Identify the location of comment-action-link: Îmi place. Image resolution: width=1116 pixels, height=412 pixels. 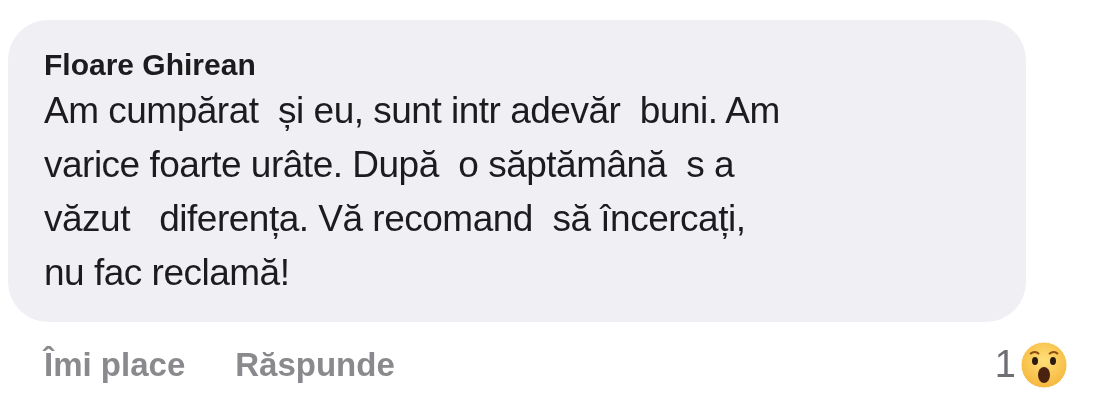
(115, 364).